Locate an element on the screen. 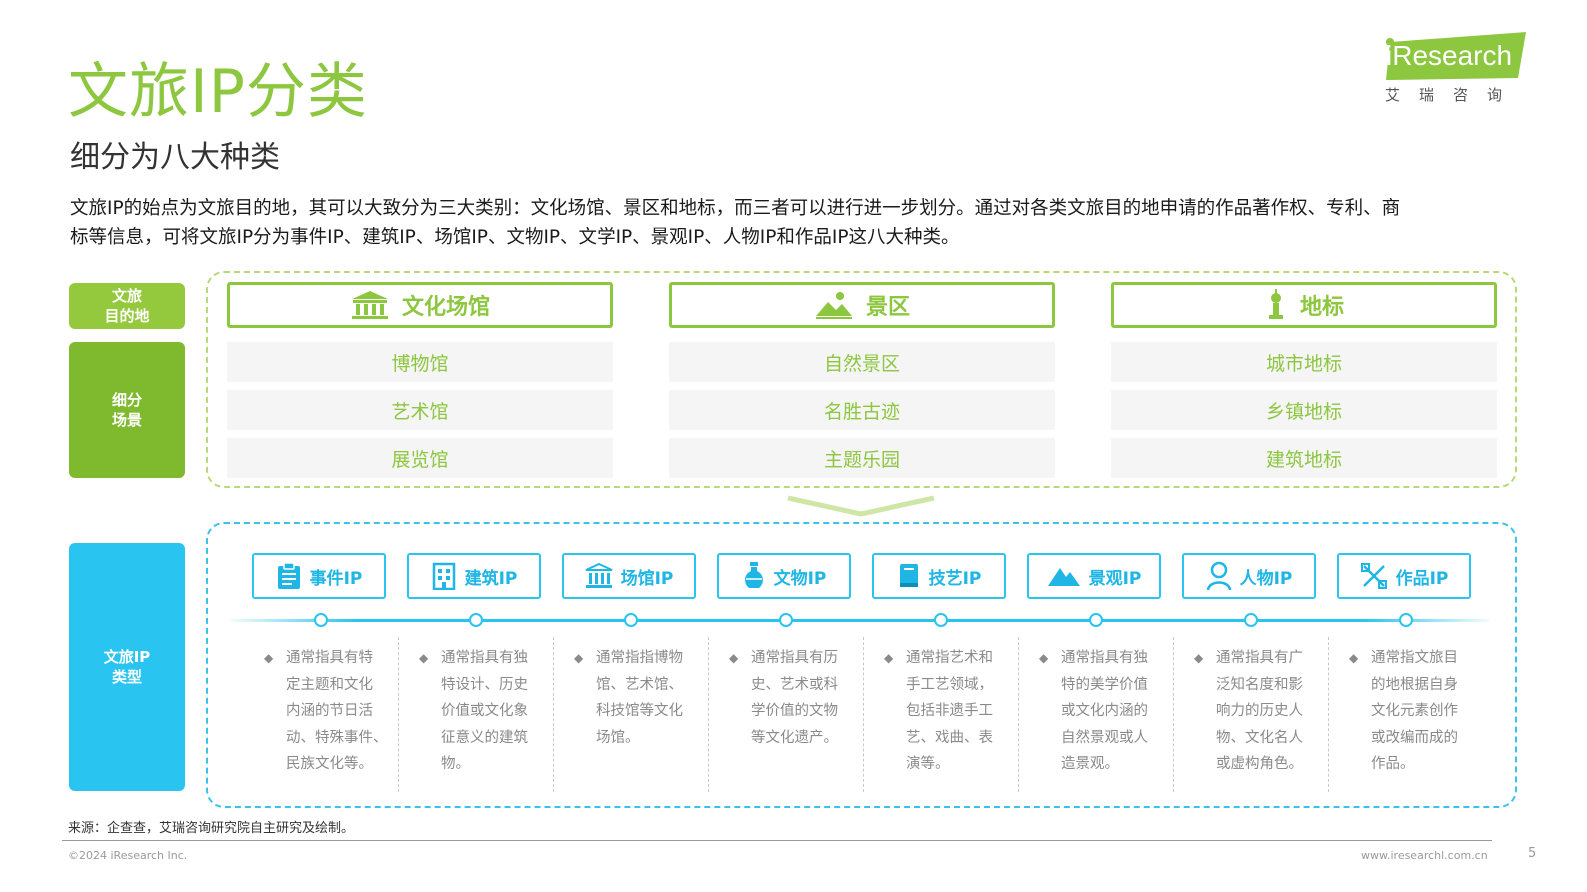  ip-type-landscape: 景观IP is located at coordinates (1094, 576).